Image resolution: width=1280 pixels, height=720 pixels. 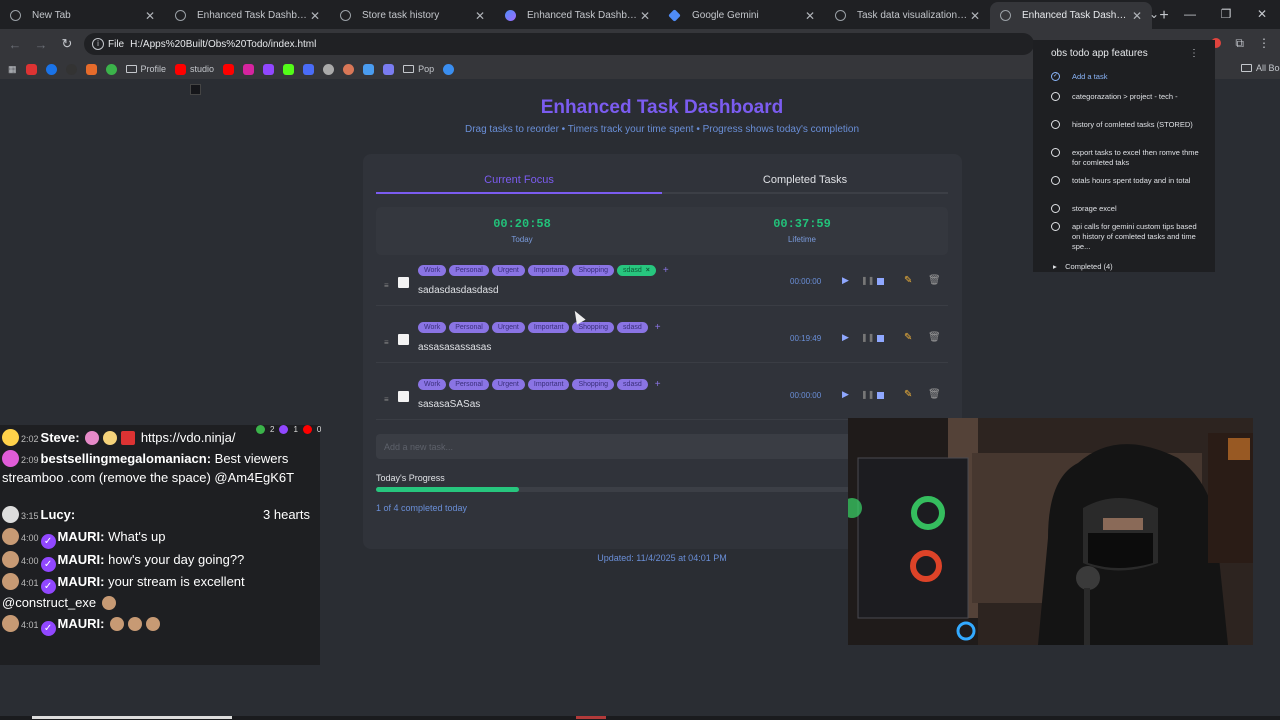 What do you see at coordinates (742, 15) in the screenshot?
I see `browser-tab: Google Gemini ✕` at bounding box center [742, 15].